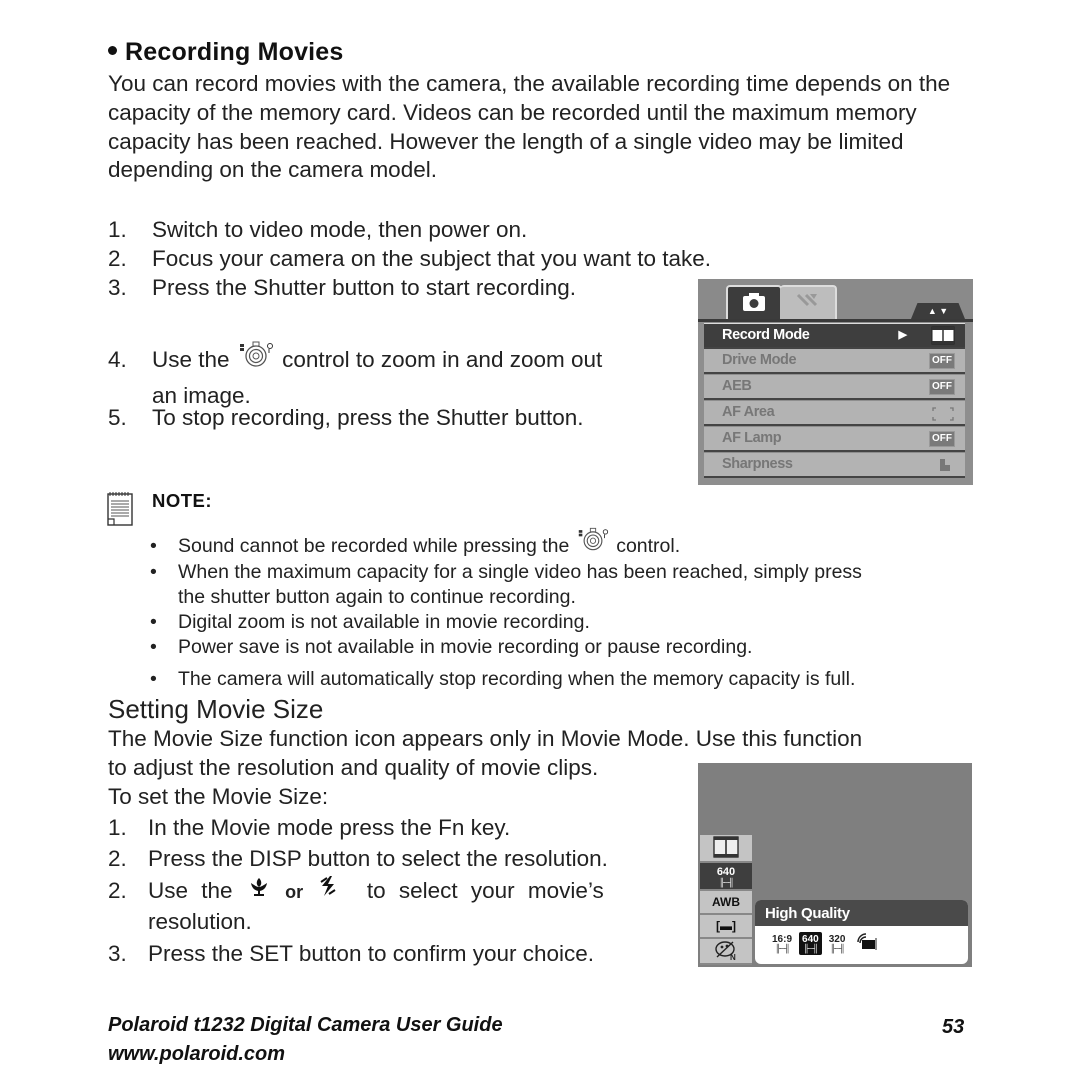  Describe the element at coordinates (112, 50) in the screenshot. I see `bullet-icon` at that location.